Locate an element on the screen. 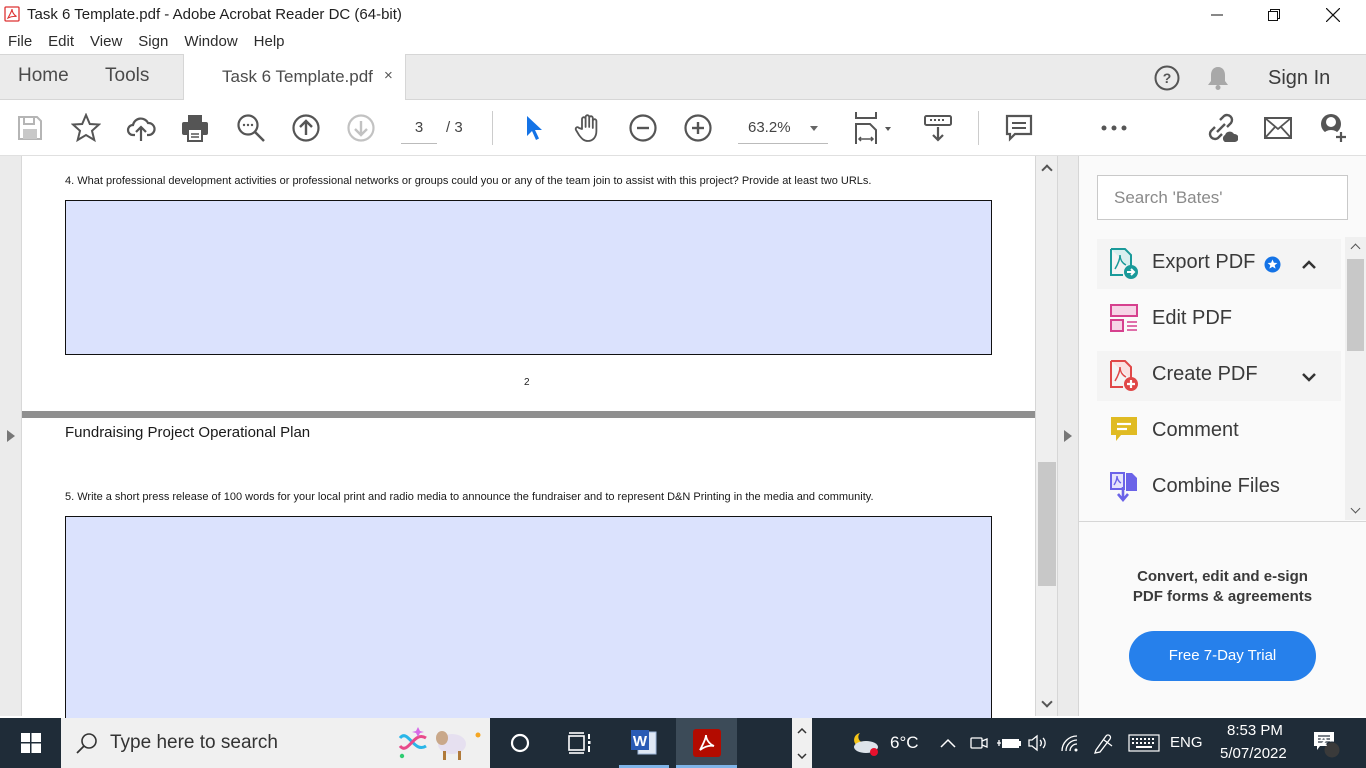  taskbar-search-box: Type here to search is located at coordinates (275, 743).